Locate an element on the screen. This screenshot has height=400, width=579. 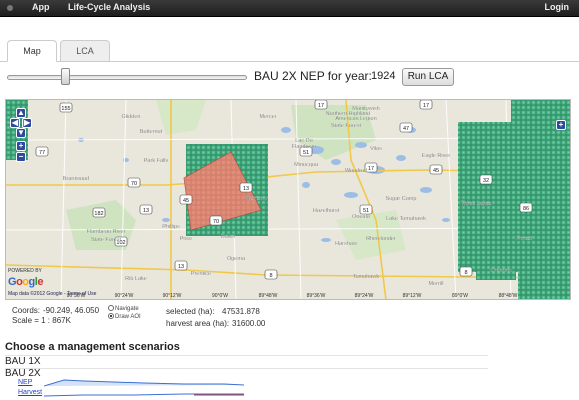
svg-text: 32 is located at coordinates (486, 181).